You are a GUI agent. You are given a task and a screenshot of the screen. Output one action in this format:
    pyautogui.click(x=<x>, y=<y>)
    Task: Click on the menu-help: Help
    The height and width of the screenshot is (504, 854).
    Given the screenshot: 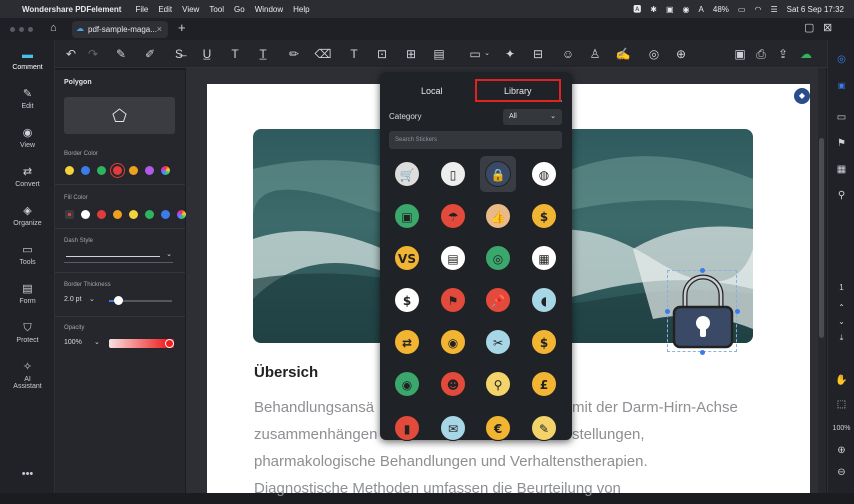 What is the action you would take?
    pyautogui.click(x=301, y=9)
    